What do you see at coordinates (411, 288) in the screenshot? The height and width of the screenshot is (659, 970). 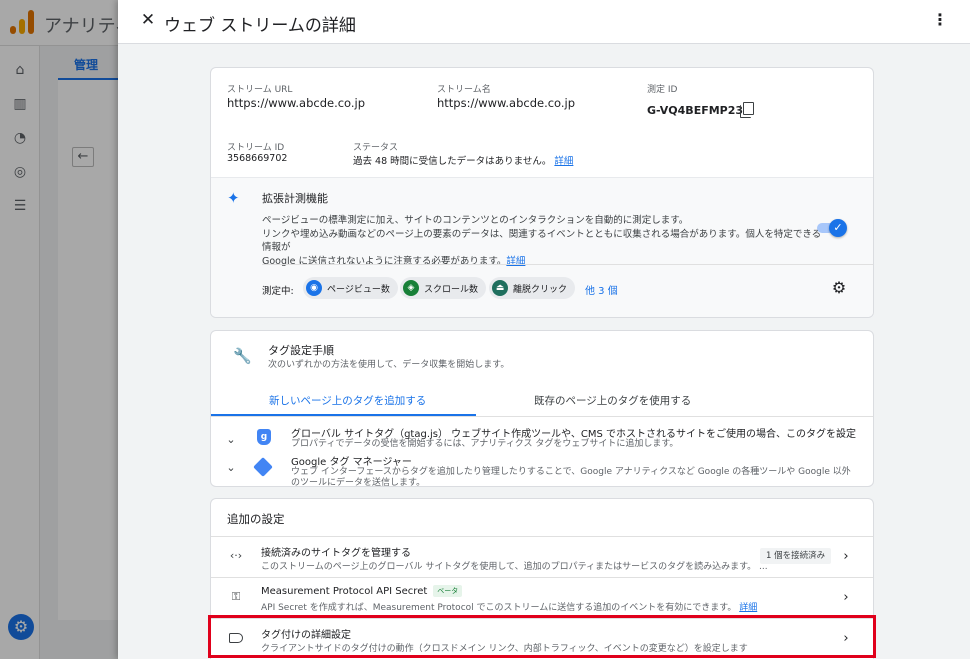 I see `scroll-icon: ◈` at bounding box center [411, 288].